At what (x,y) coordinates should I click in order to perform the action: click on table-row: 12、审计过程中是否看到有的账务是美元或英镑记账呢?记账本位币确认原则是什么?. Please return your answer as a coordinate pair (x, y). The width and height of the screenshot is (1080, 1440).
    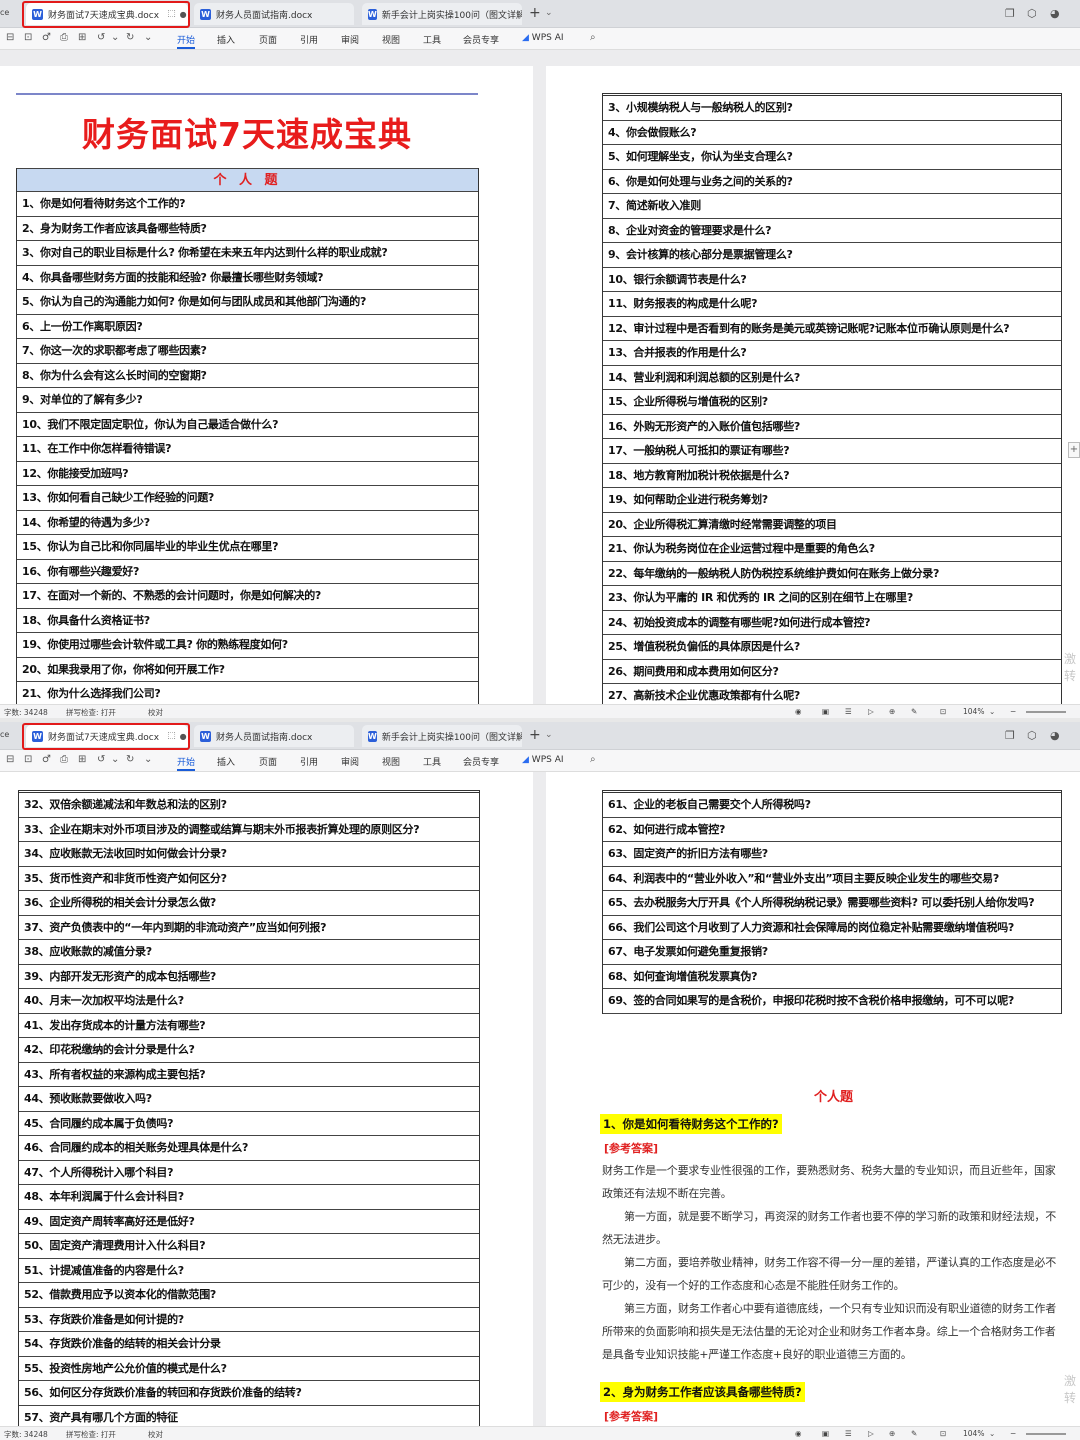
    Looking at the image, I should click on (832, 329).